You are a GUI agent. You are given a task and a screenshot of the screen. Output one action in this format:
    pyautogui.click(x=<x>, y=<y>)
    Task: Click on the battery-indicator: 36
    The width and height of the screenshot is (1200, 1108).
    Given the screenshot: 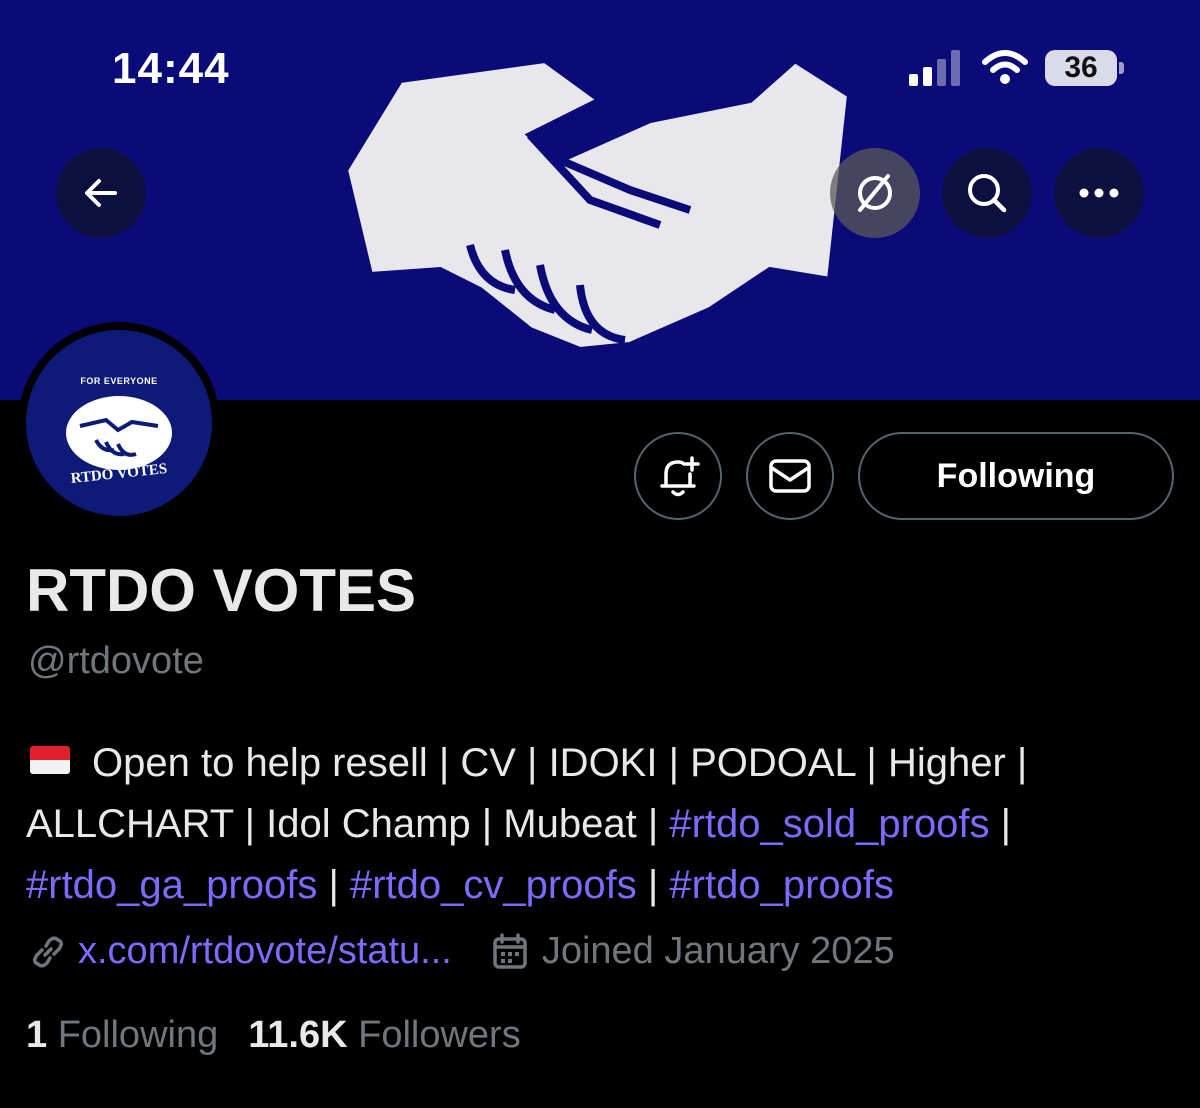 What is the action you would take?
    pyautogui.click(x=1084, y=68)
    